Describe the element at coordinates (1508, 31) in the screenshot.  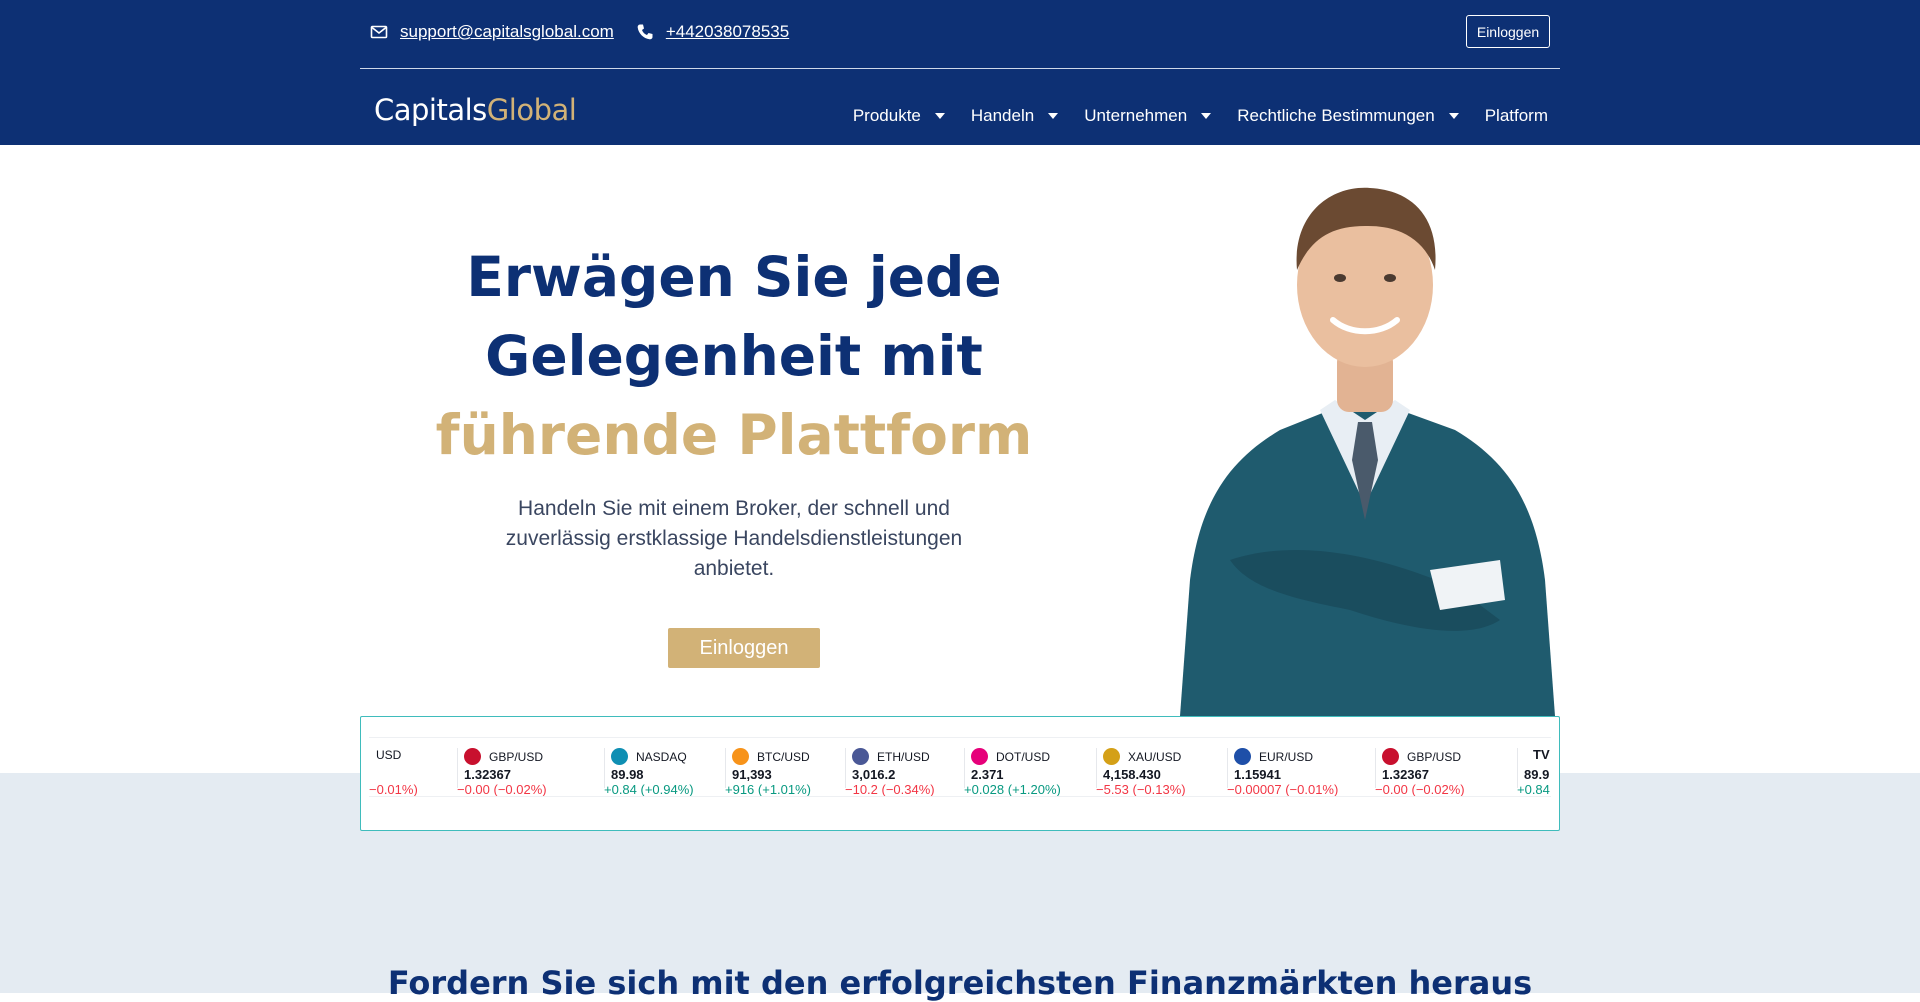
I see `header-login-button: Einloggen` at that location.